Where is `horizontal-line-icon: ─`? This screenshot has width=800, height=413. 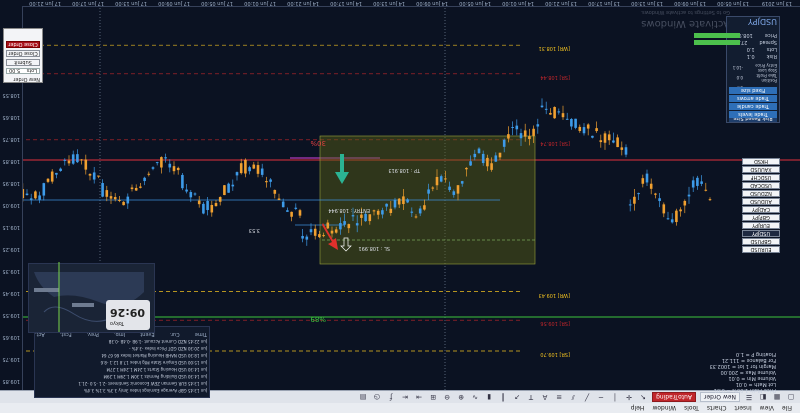 horizontal-line-icon: ─ is located at coordinates (601, 397).